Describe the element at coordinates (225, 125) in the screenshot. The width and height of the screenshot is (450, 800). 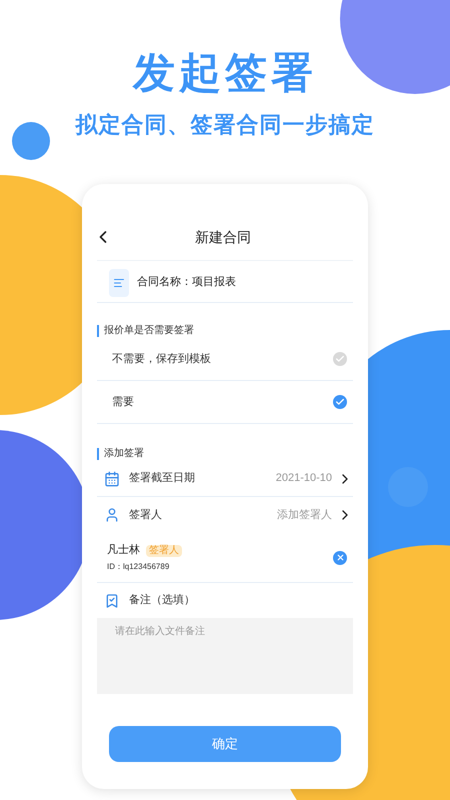
I see `subheadline: 拟定合同、签署合同一步搞定` at that location.